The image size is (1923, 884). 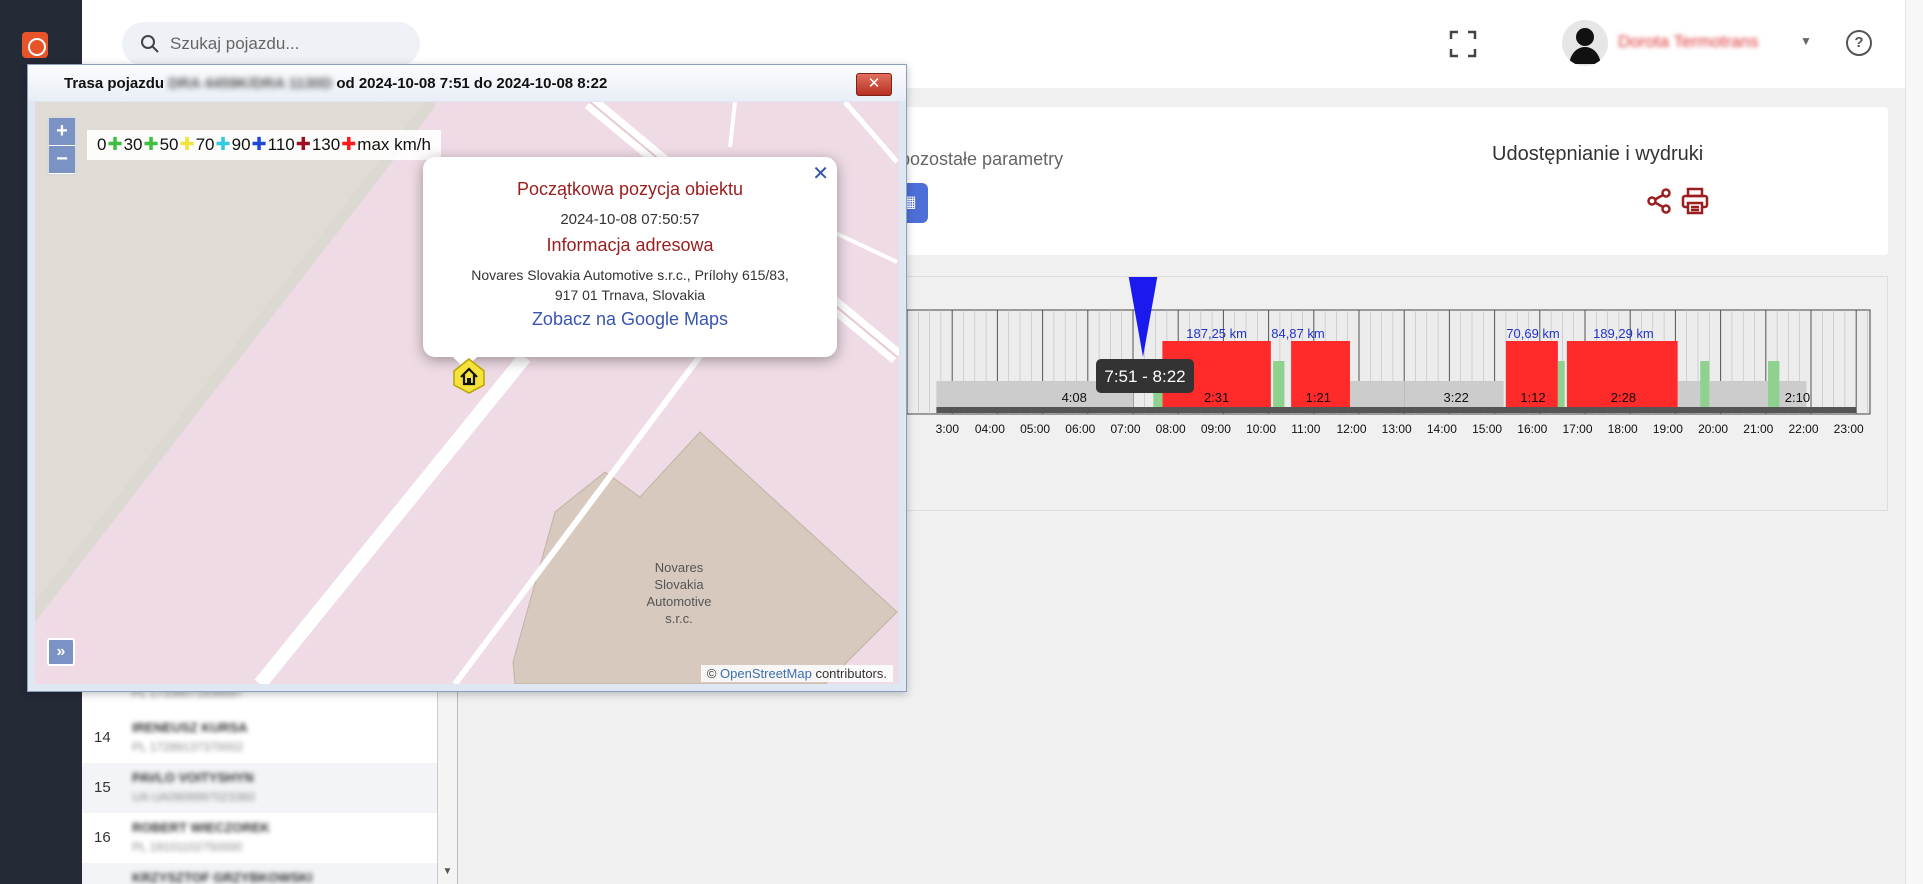 I want to click on hour-label: 18:00, so click(x=1623, y=429).